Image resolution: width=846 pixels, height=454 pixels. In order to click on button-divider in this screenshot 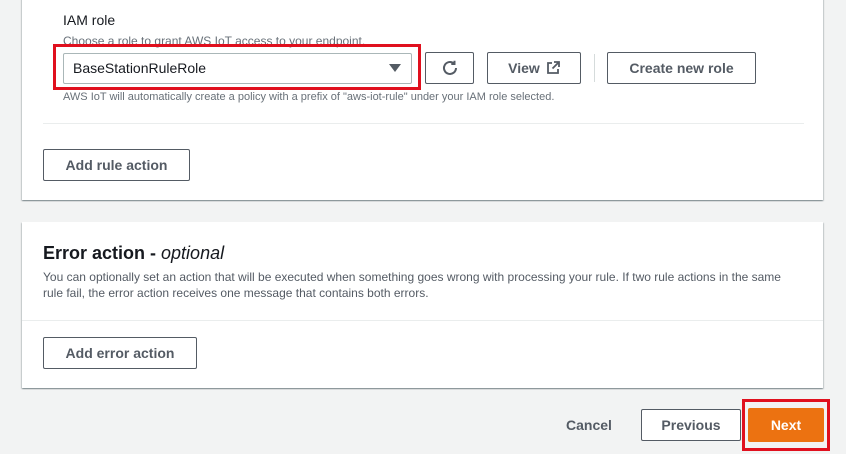, I will do `click(594, 68)`.